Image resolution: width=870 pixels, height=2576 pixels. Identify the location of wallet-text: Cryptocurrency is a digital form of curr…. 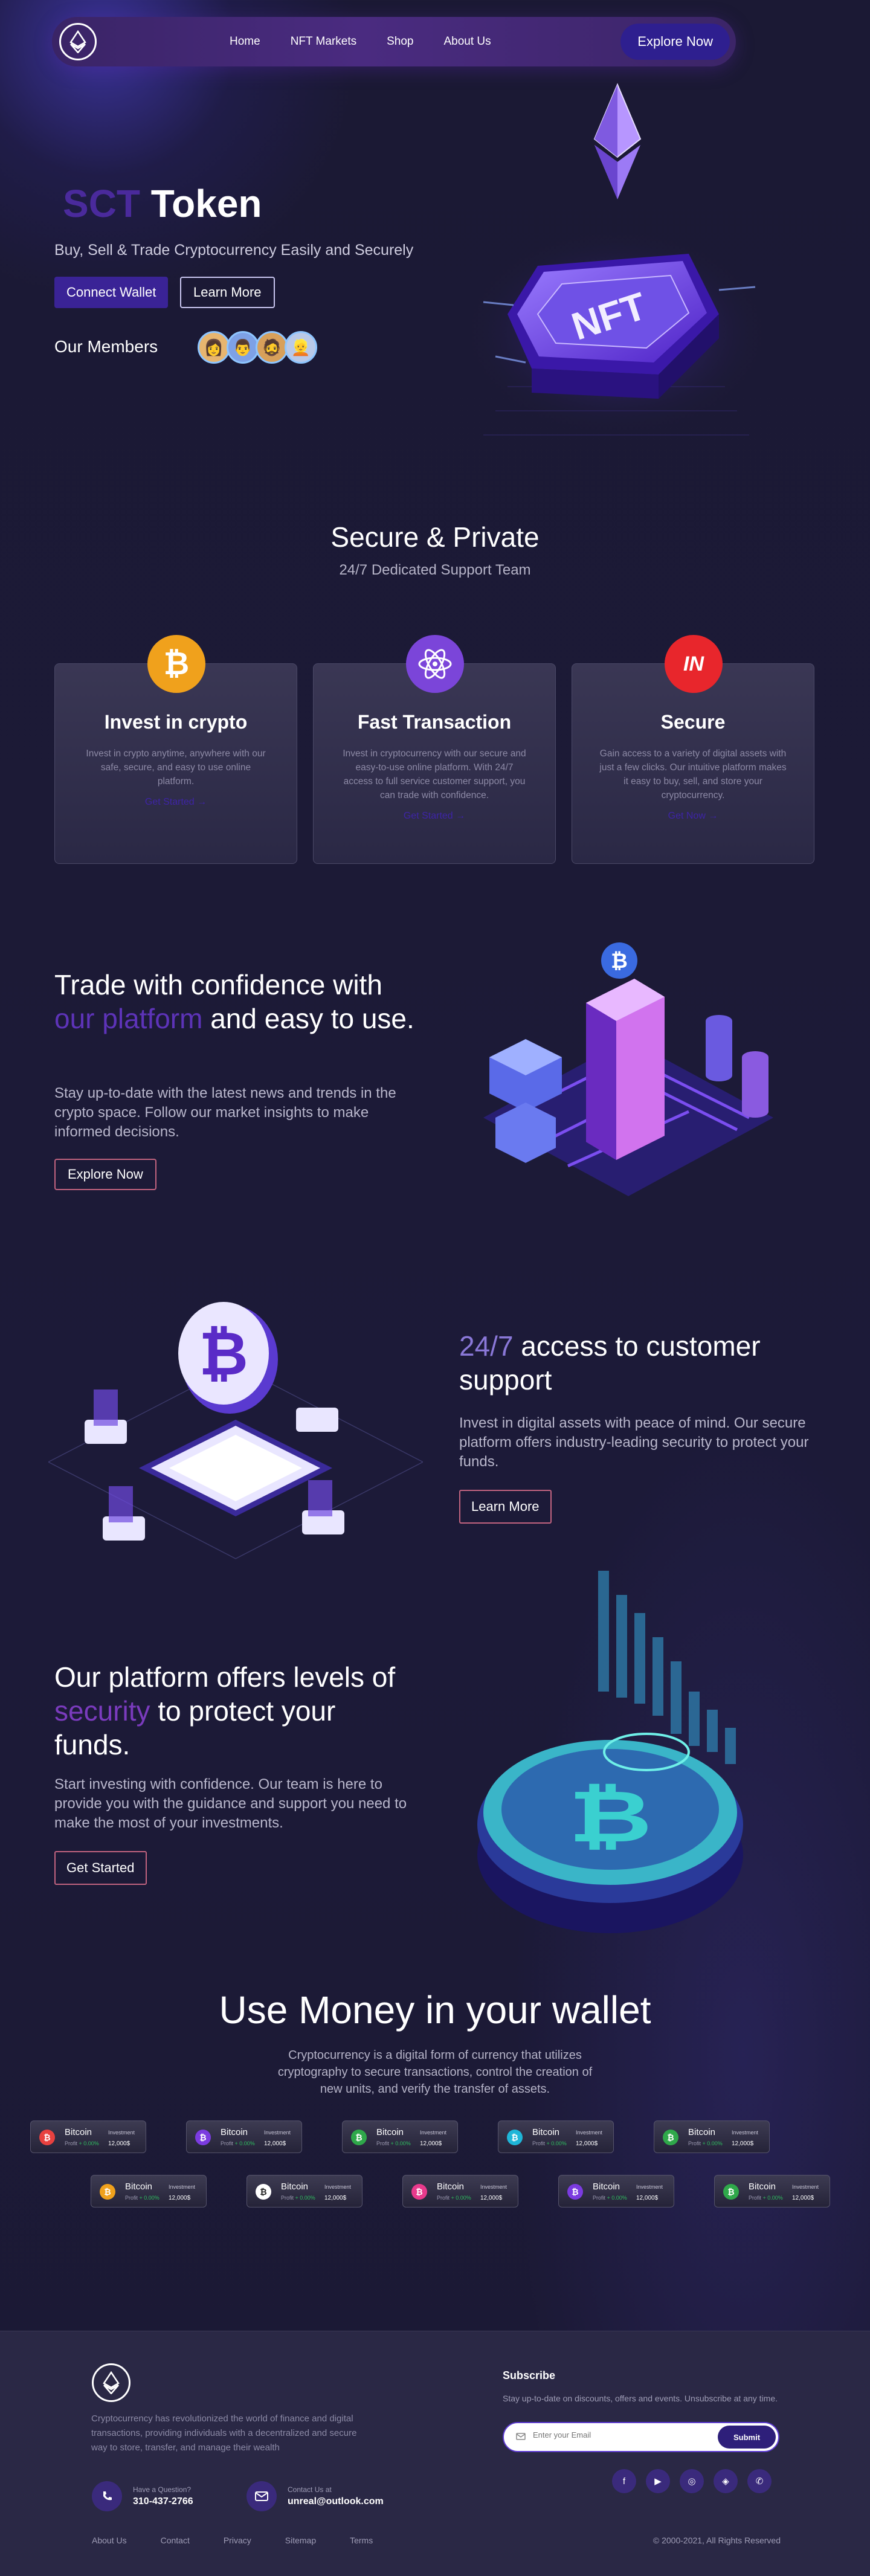
(435, 2072).